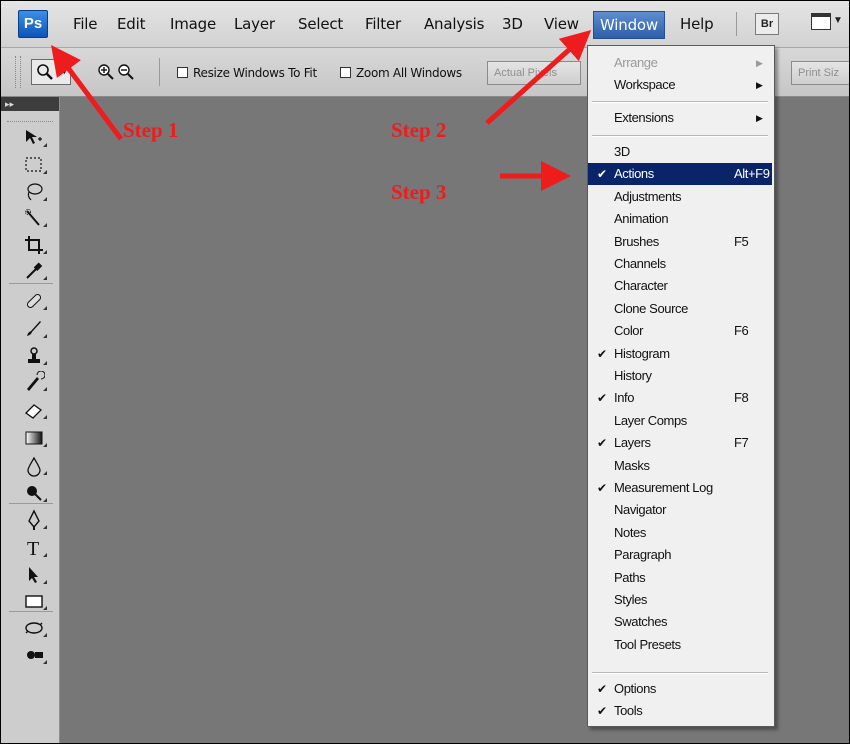  Describe the element at coordinates (680, 398) in the screenshot. I see `menu-item-info: ✔ Info F8` at that location.